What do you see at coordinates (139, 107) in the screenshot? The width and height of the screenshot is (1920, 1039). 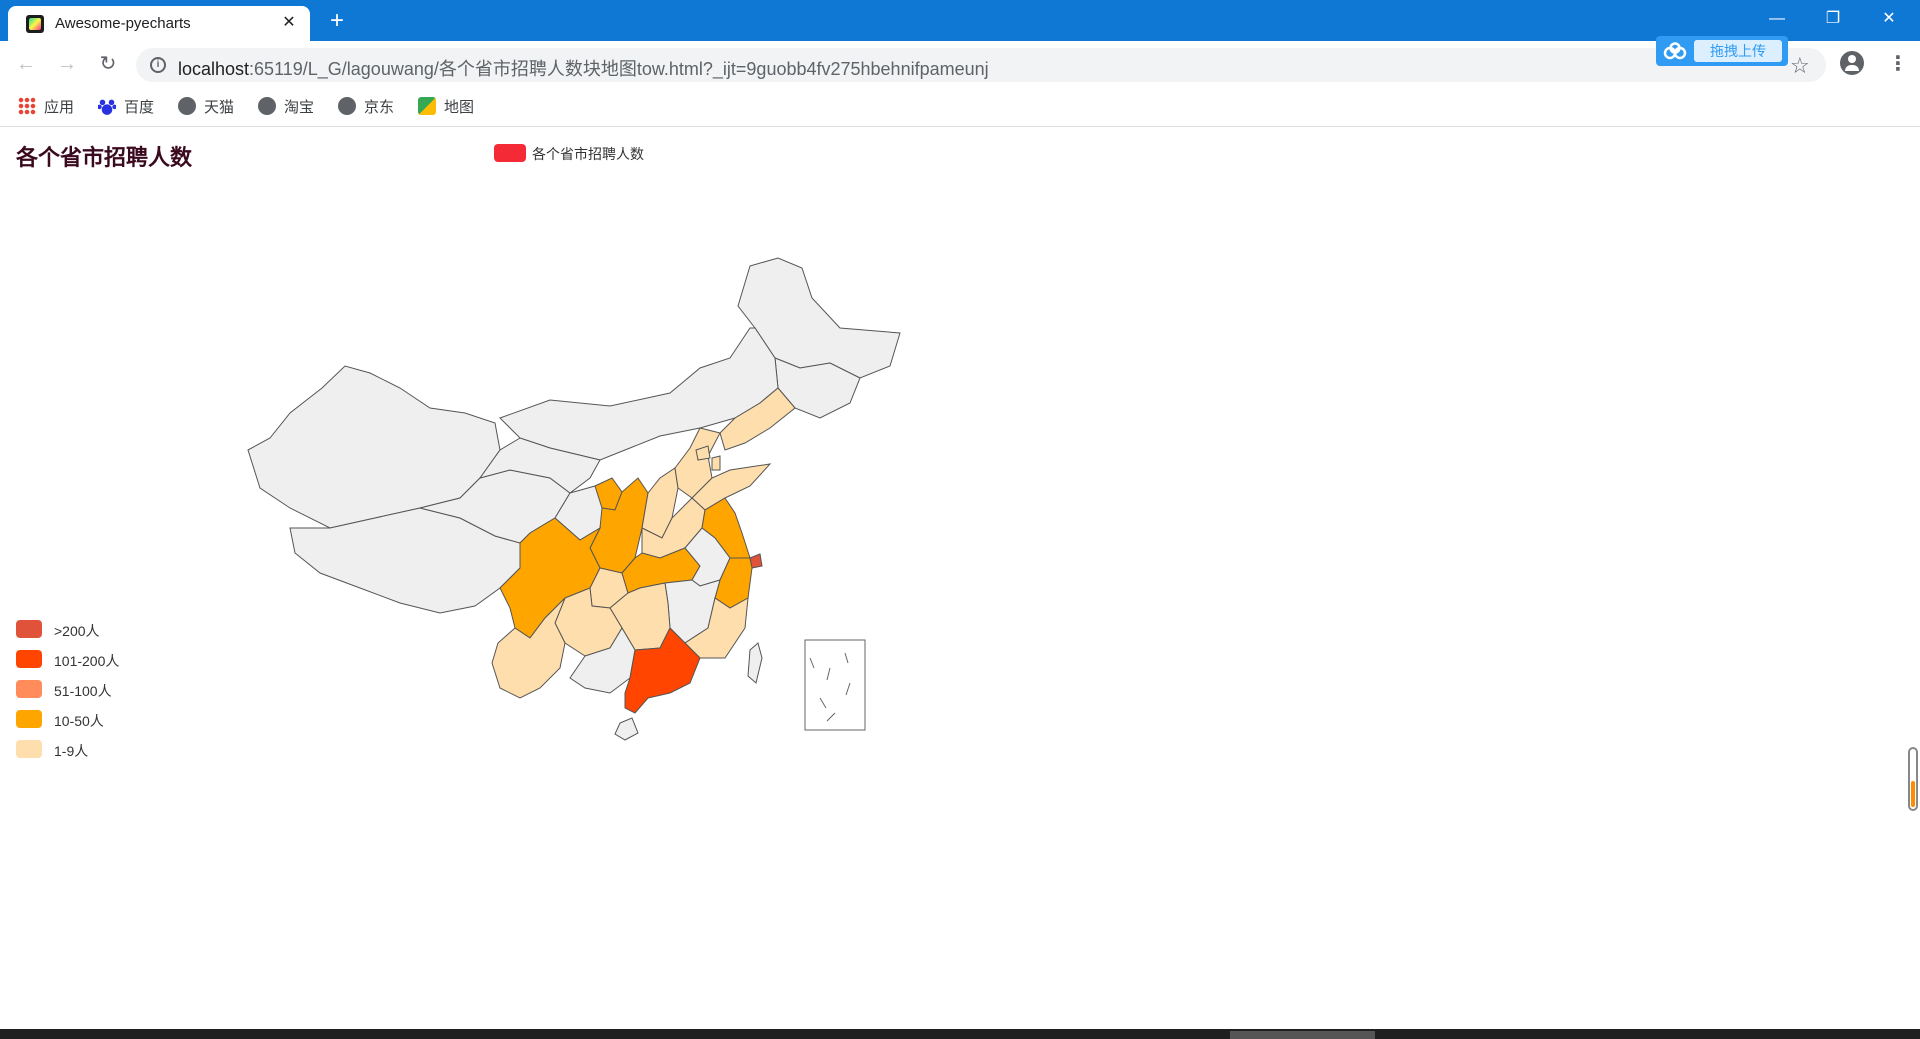 I see `bookmark-label: 百度` at bounding box center [139, 107].